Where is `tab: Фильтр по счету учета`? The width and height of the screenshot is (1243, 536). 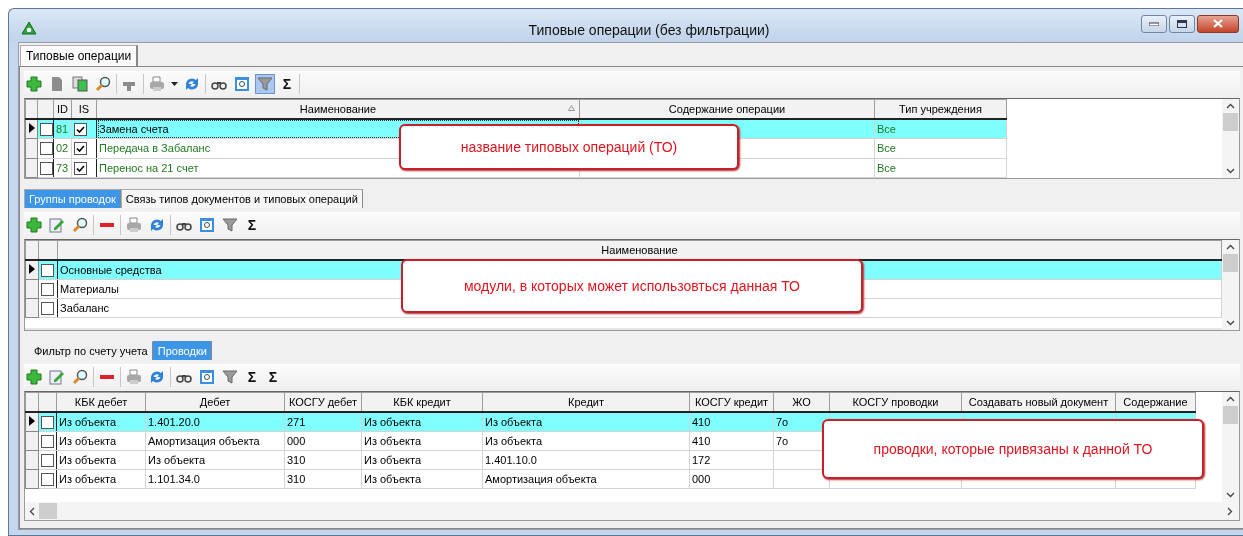
tab: Фильтр по счету учета is located at coordinates (91, 350).